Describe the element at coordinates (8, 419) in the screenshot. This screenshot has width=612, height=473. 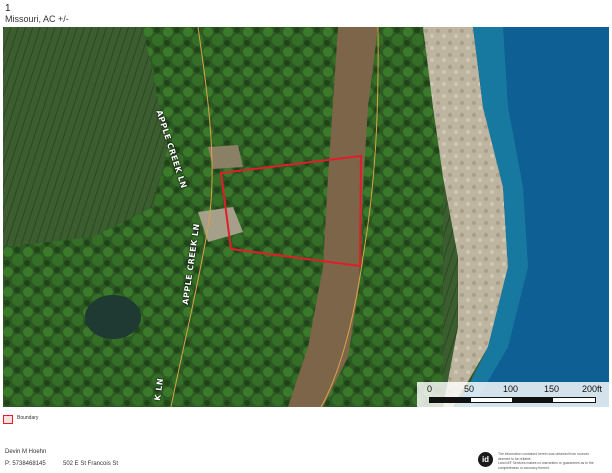
I see `boundary-swatch-icon` at that location.